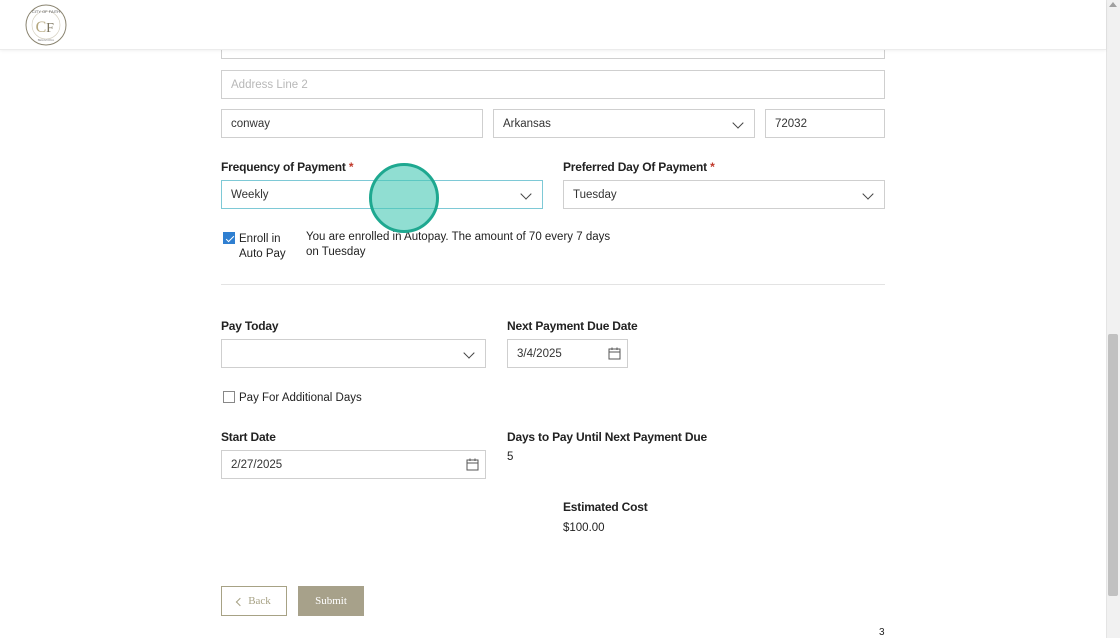 The height and width of the screenshot is (638, 1120). I want to click on city-value: conway, so click(250, 123).